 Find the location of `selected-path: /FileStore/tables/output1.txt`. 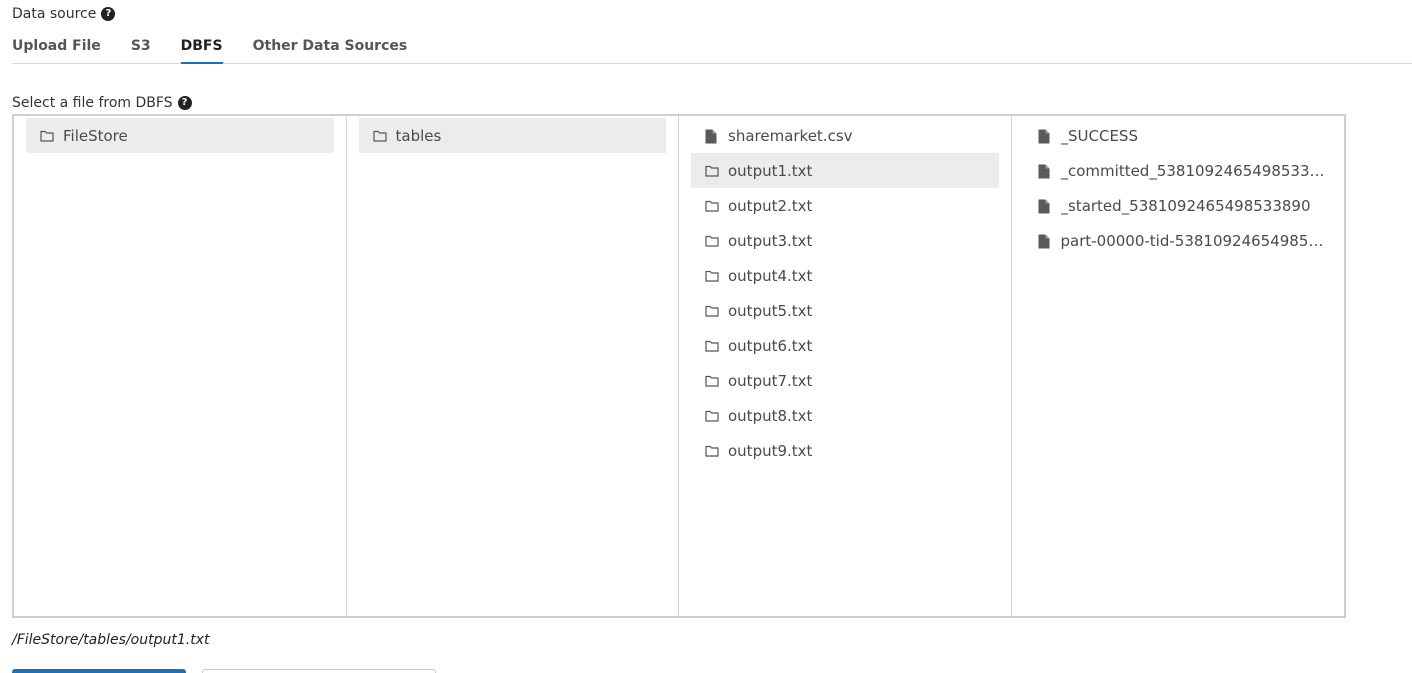

selected-path: /FileStore/tables/output1.txt is located at coordinates (111, 640).